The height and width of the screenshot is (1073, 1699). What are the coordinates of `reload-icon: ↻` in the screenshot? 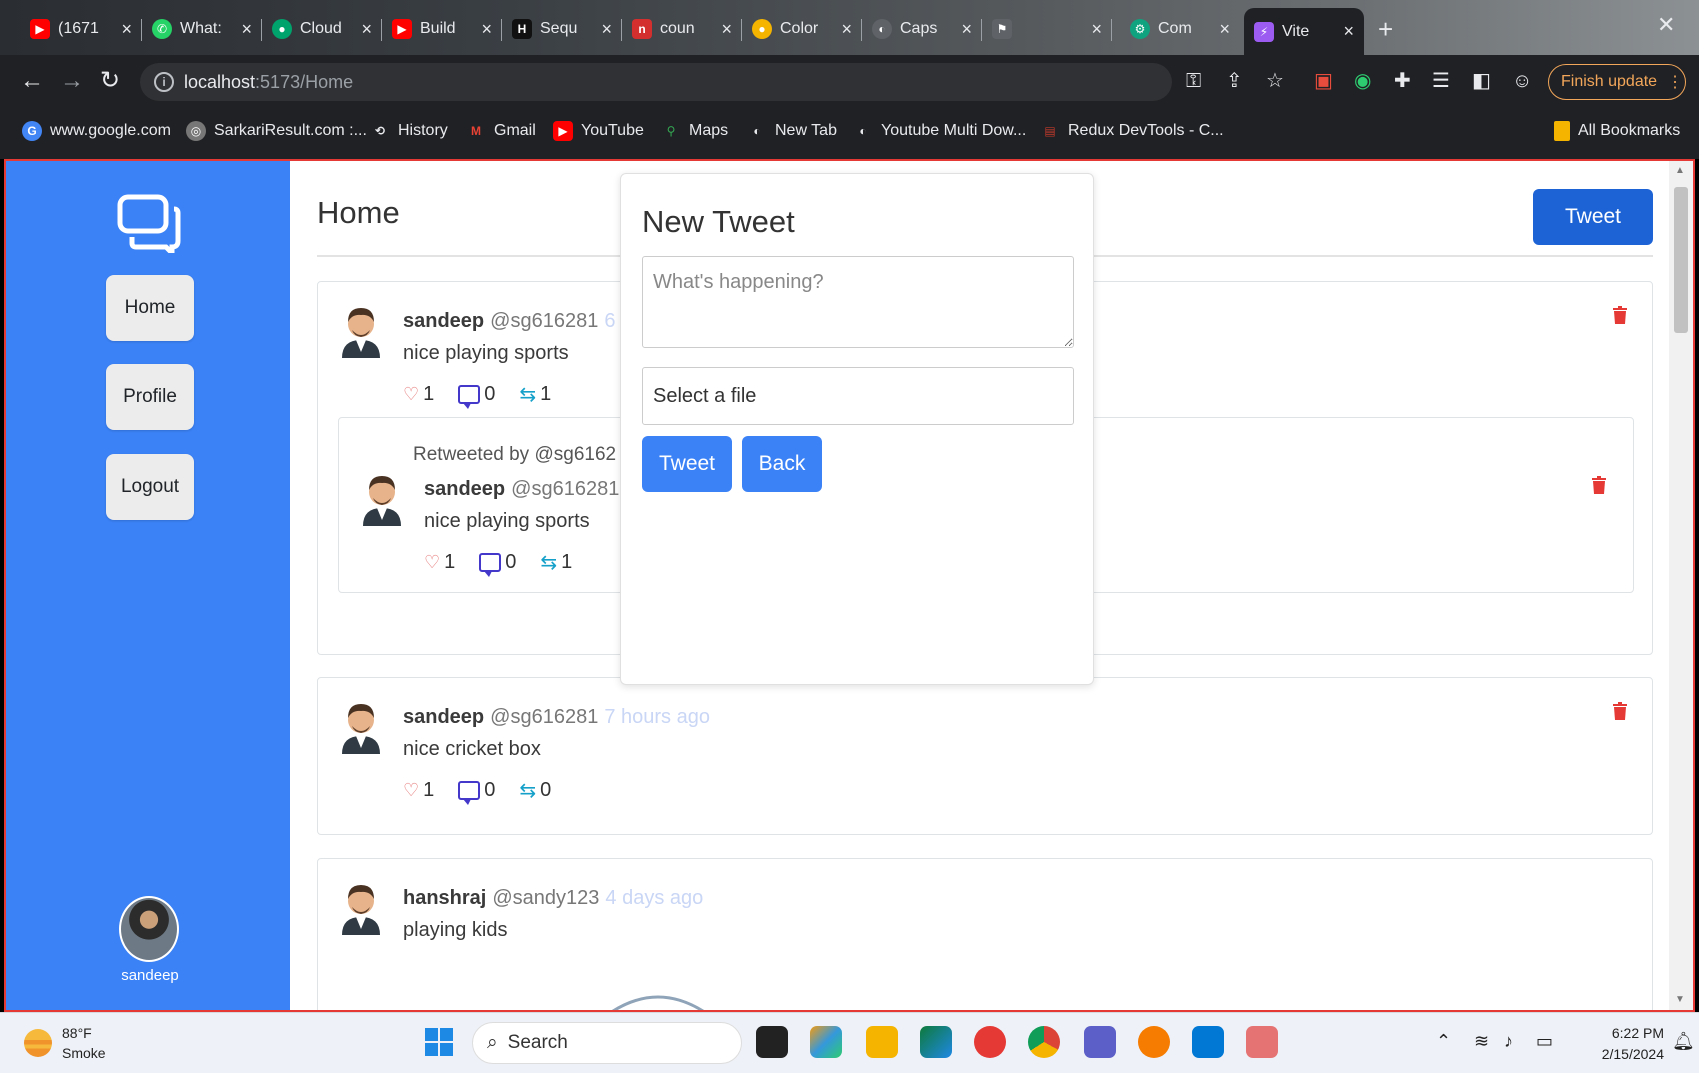 It's located at (110, 81).